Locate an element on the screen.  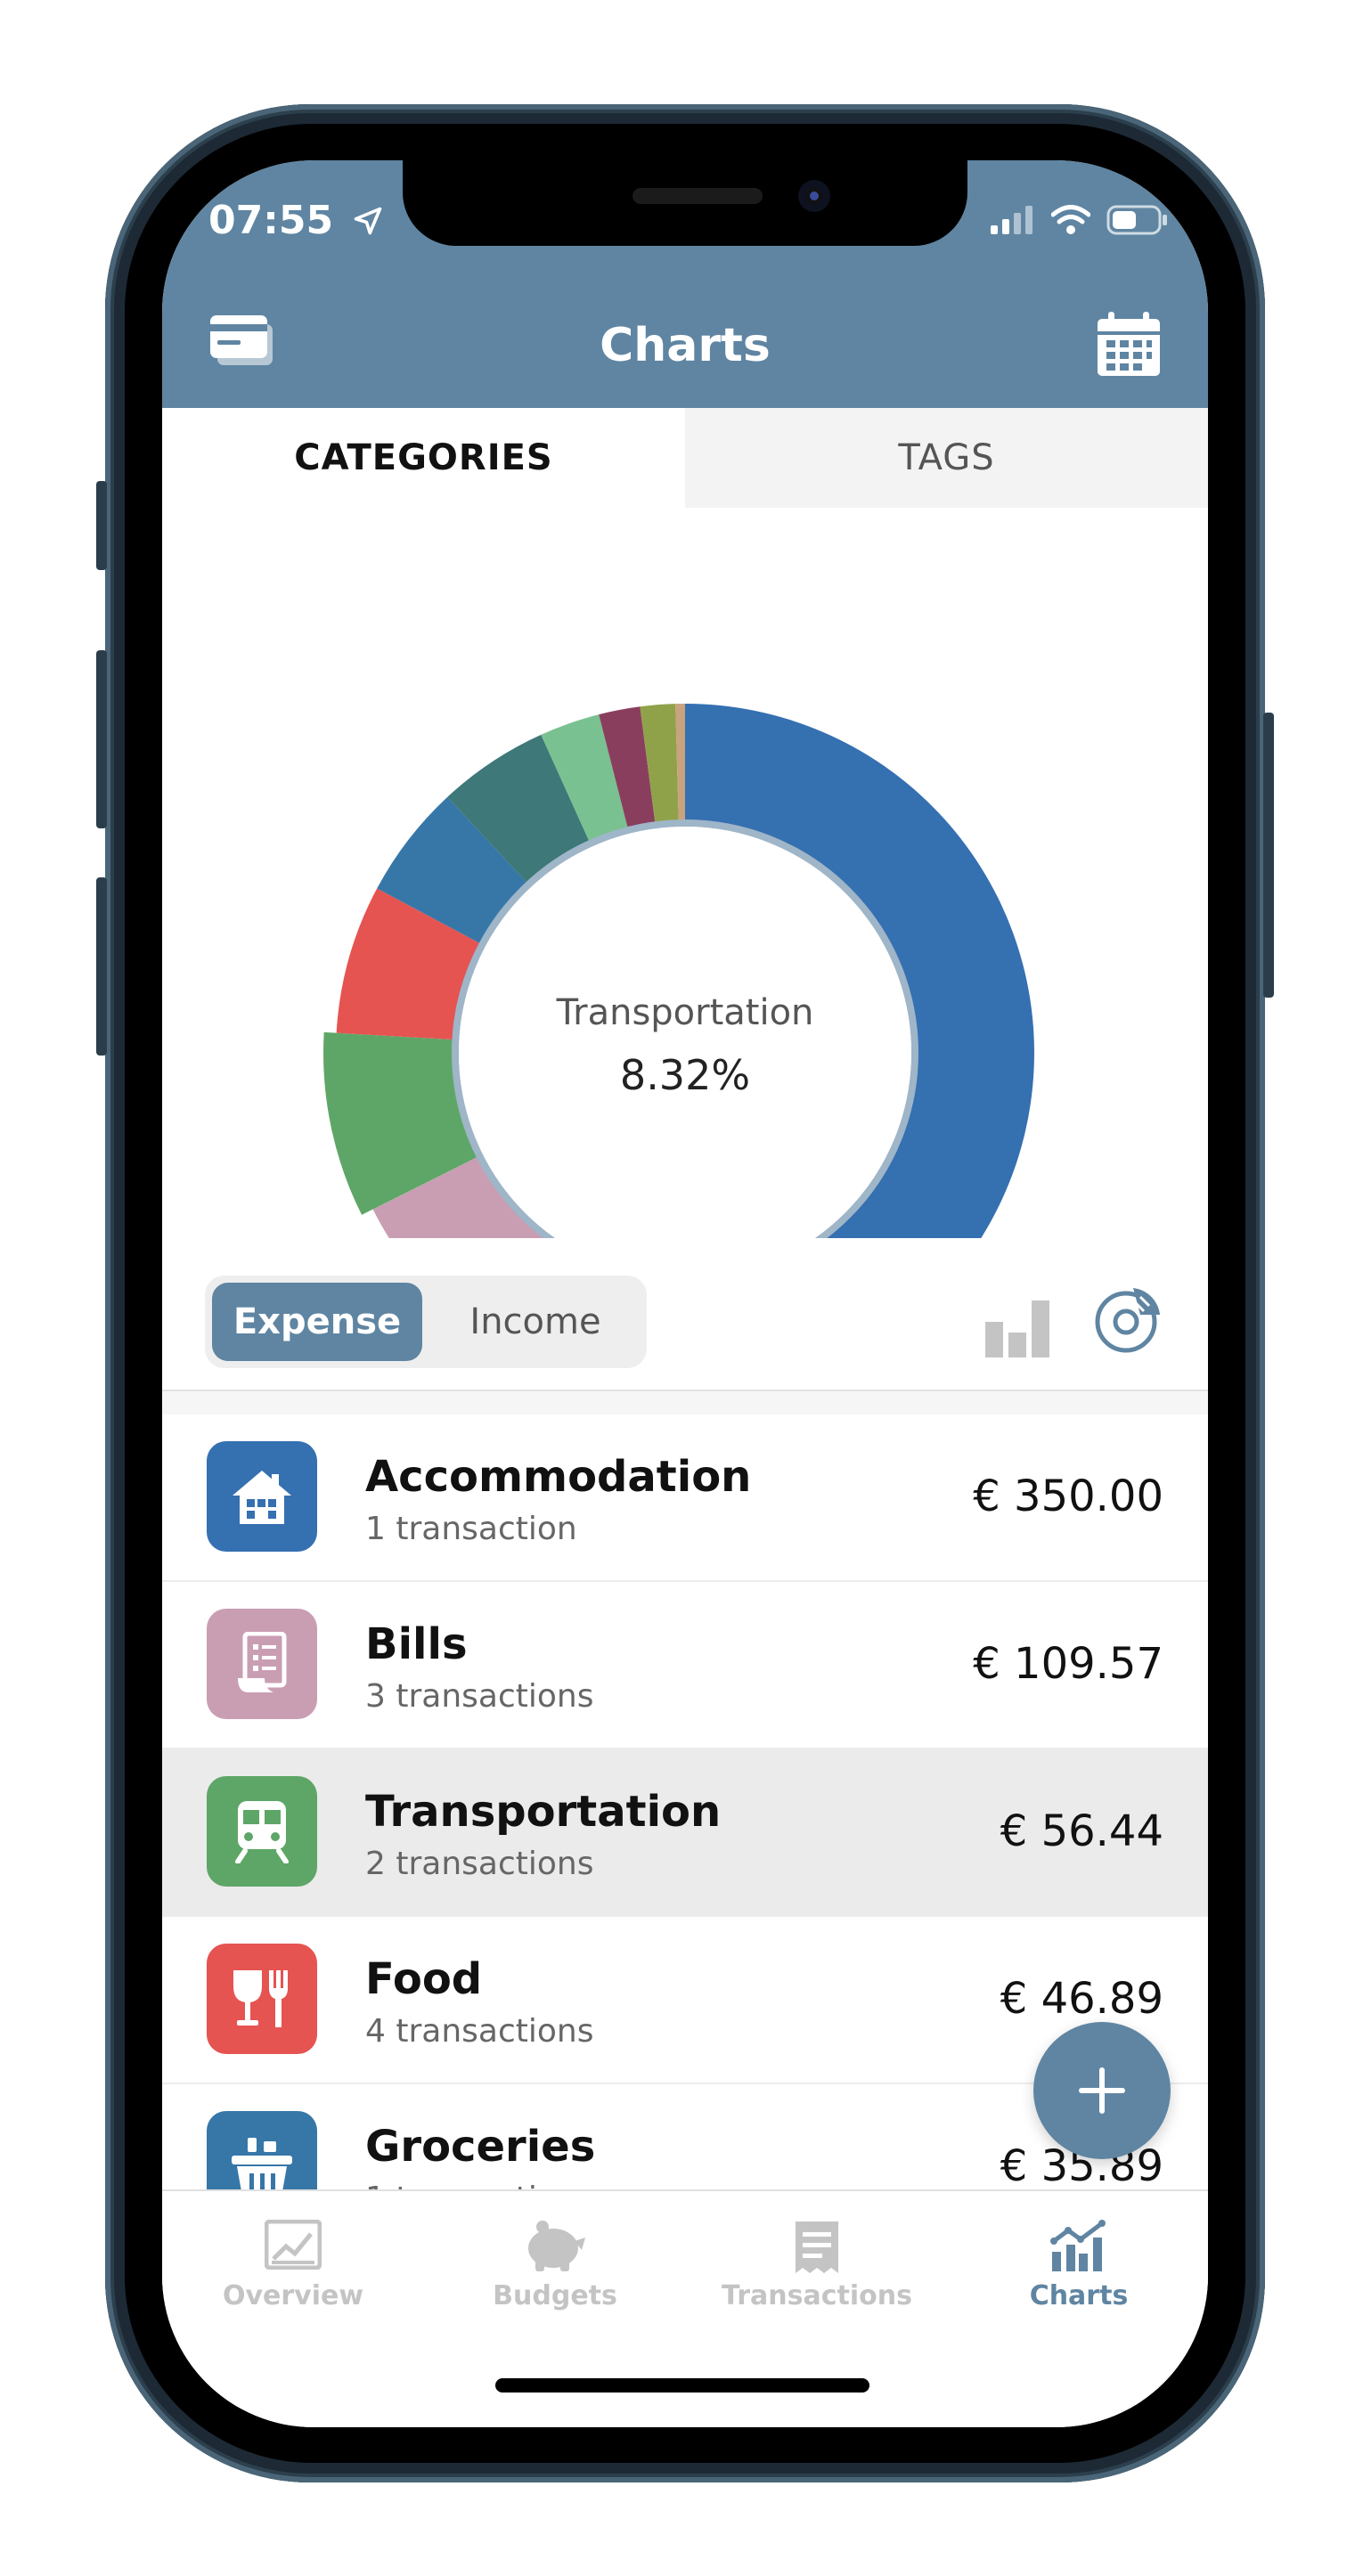
calendar-icon is located at coordinates (1129, 344).